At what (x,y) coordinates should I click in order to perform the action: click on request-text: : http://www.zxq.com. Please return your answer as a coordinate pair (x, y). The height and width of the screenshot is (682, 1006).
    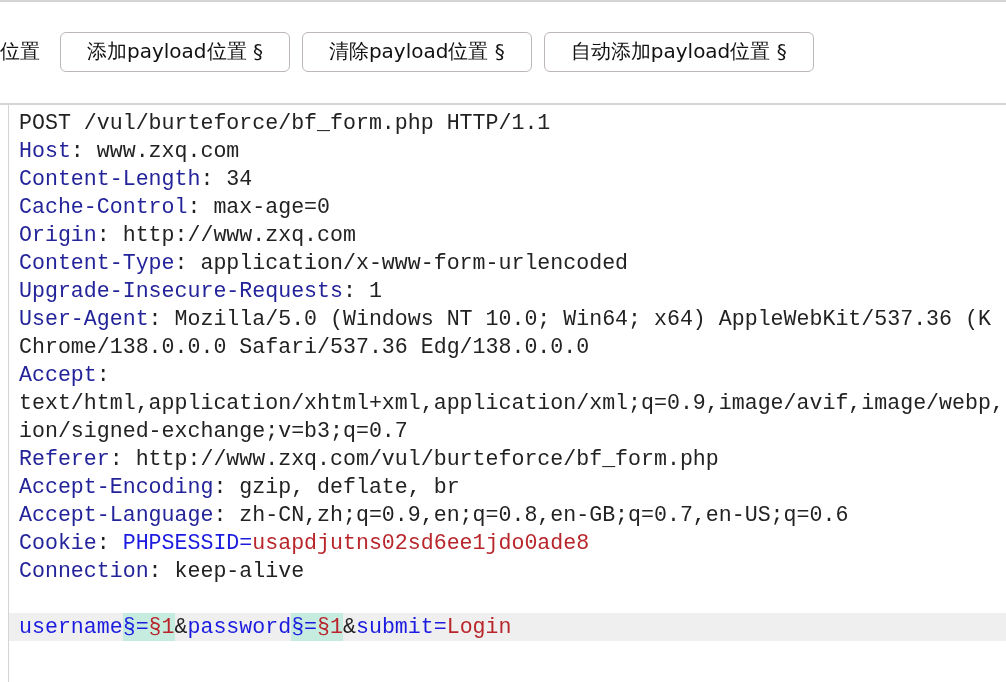
    Looking at the image, I should click on (226, 235).